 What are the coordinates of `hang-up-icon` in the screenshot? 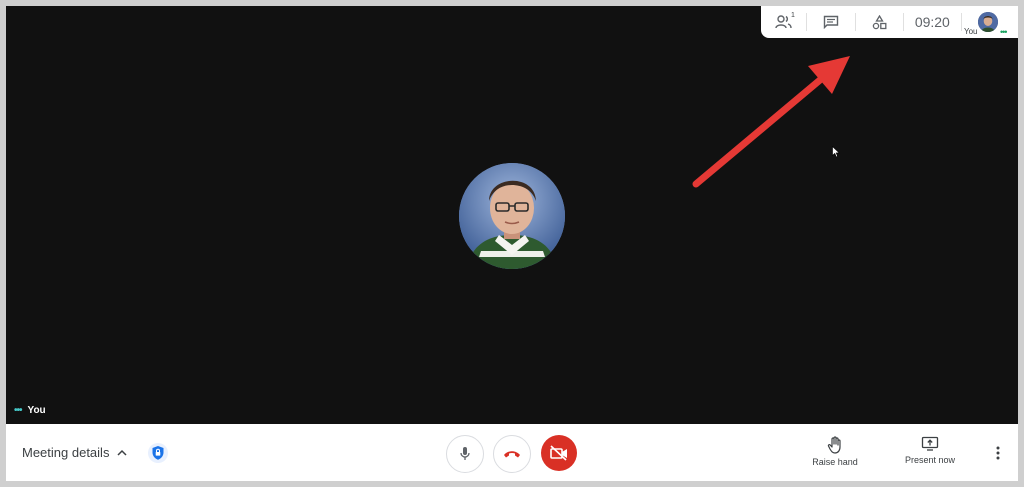 It's located at (512, 454).